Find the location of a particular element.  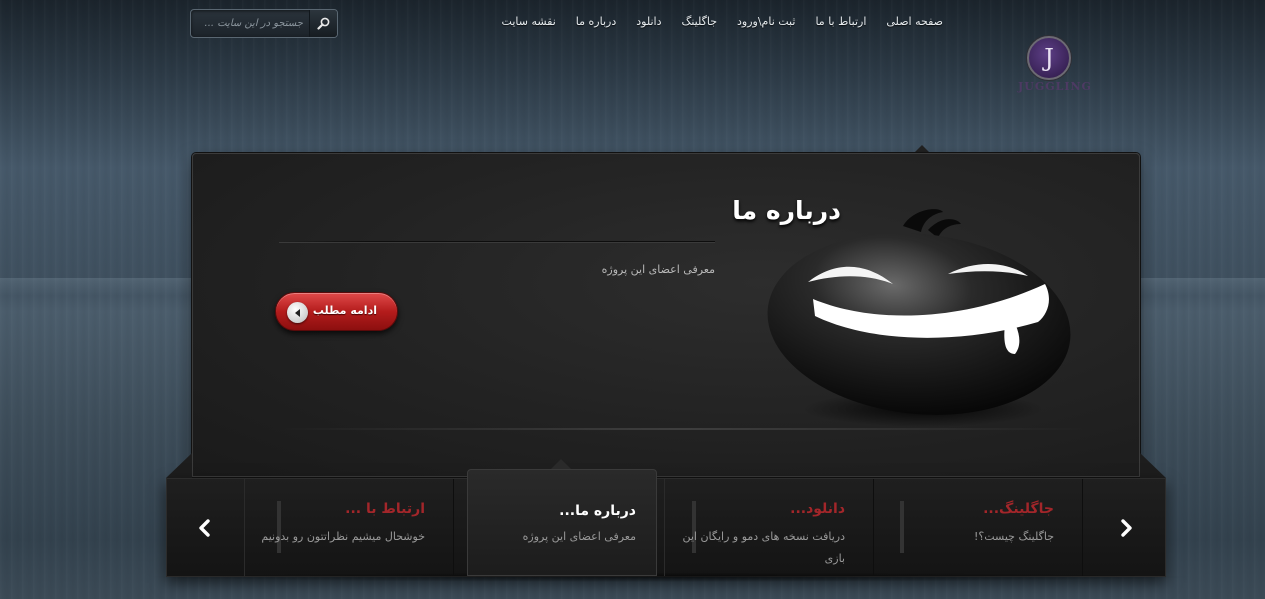

slide-title: درباره ما is located at coordinates (786, 210).